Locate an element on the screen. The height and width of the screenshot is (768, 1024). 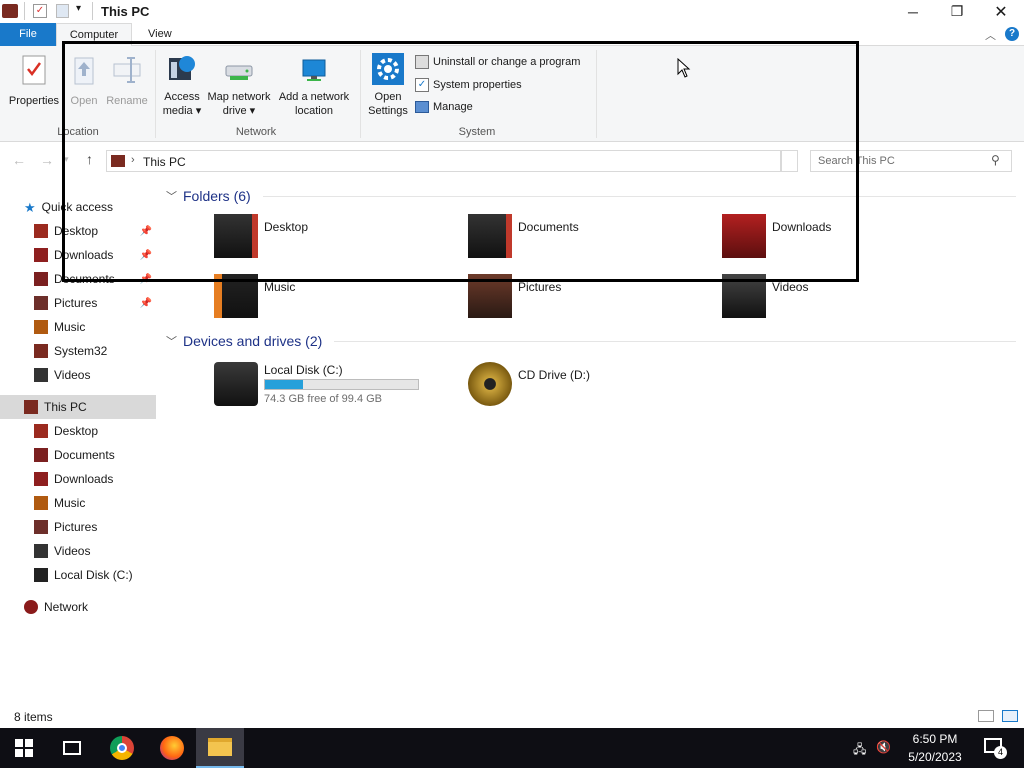
documents-folder-icon is located at coordinates (490, 236).